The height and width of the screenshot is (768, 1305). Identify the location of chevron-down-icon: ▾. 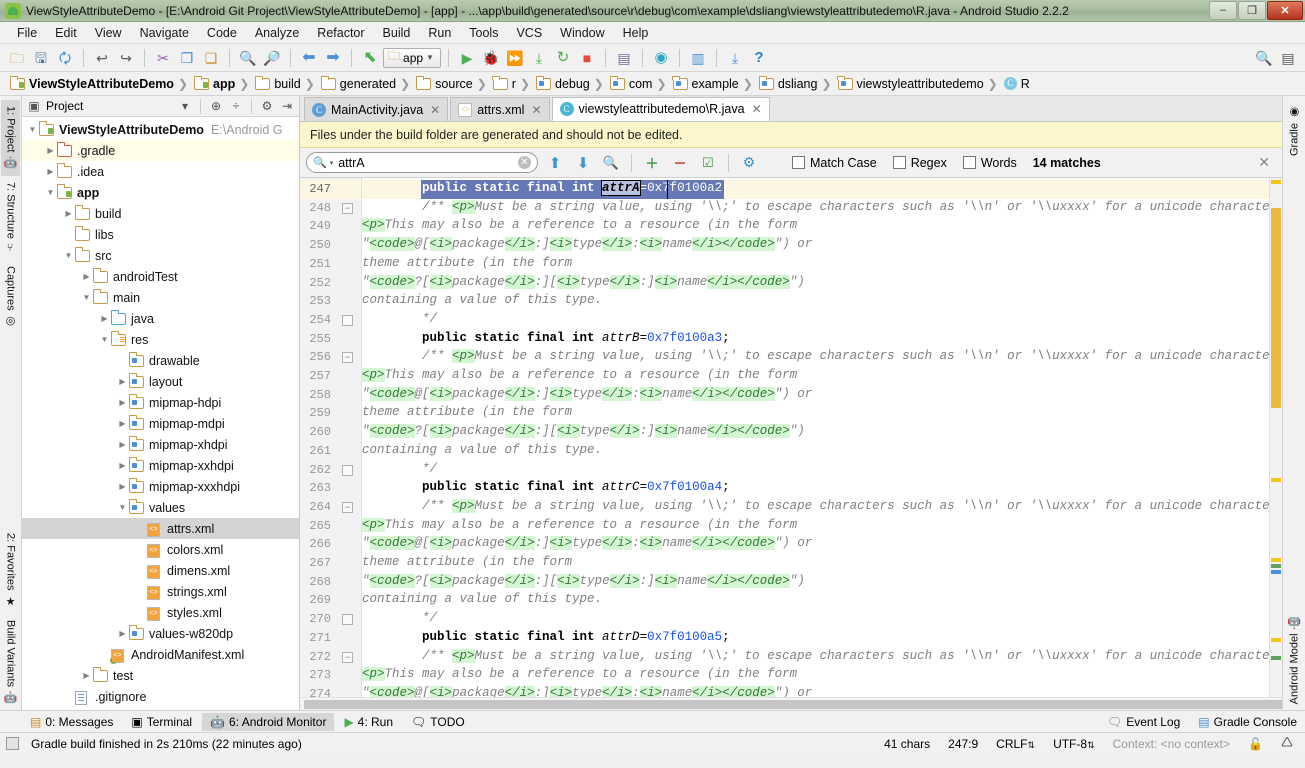
(185, 106).